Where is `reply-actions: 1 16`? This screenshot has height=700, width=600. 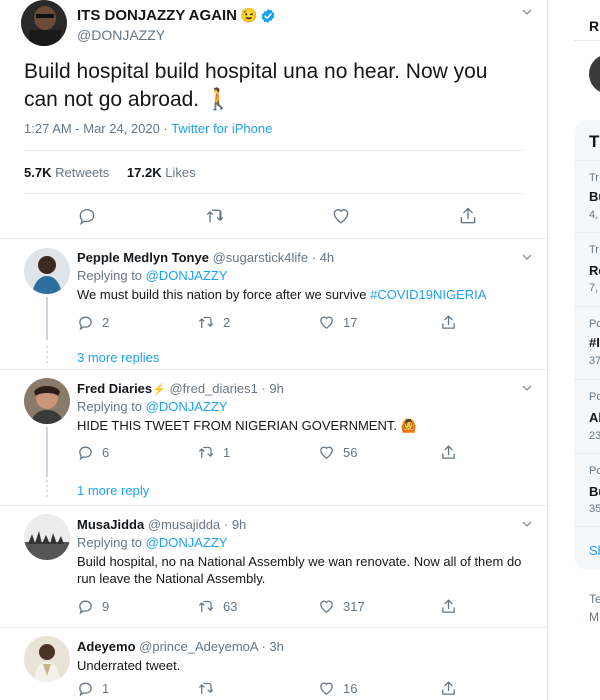 reply-actions: 1 16 is located at coordinates (273, 690).